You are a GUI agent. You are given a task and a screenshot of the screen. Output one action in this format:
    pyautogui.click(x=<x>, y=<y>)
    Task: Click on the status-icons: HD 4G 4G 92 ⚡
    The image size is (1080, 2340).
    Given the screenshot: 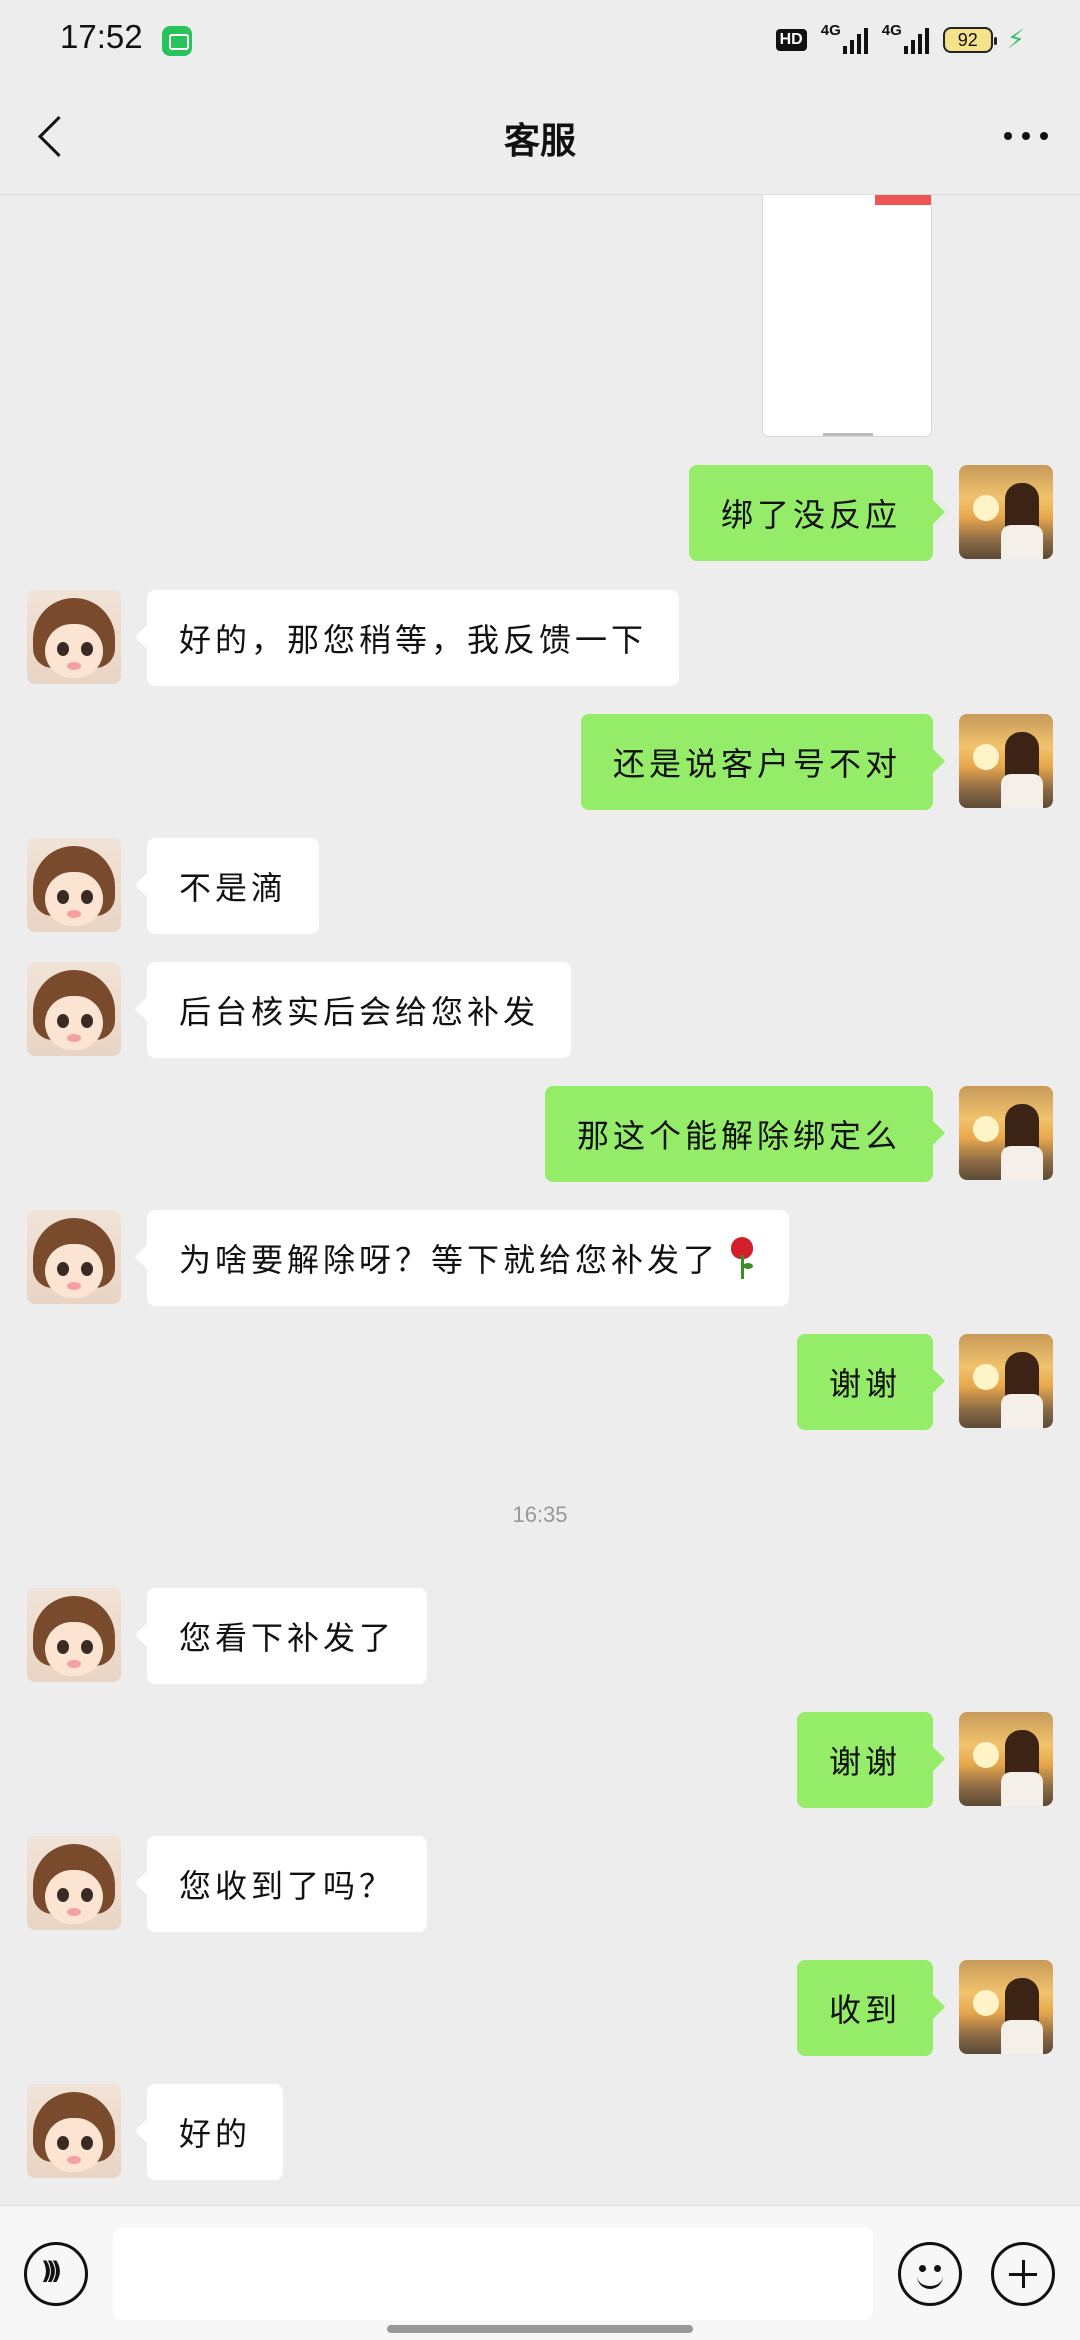 What is the action you would take?
    pyautogui.click(x=900, y=40)
    